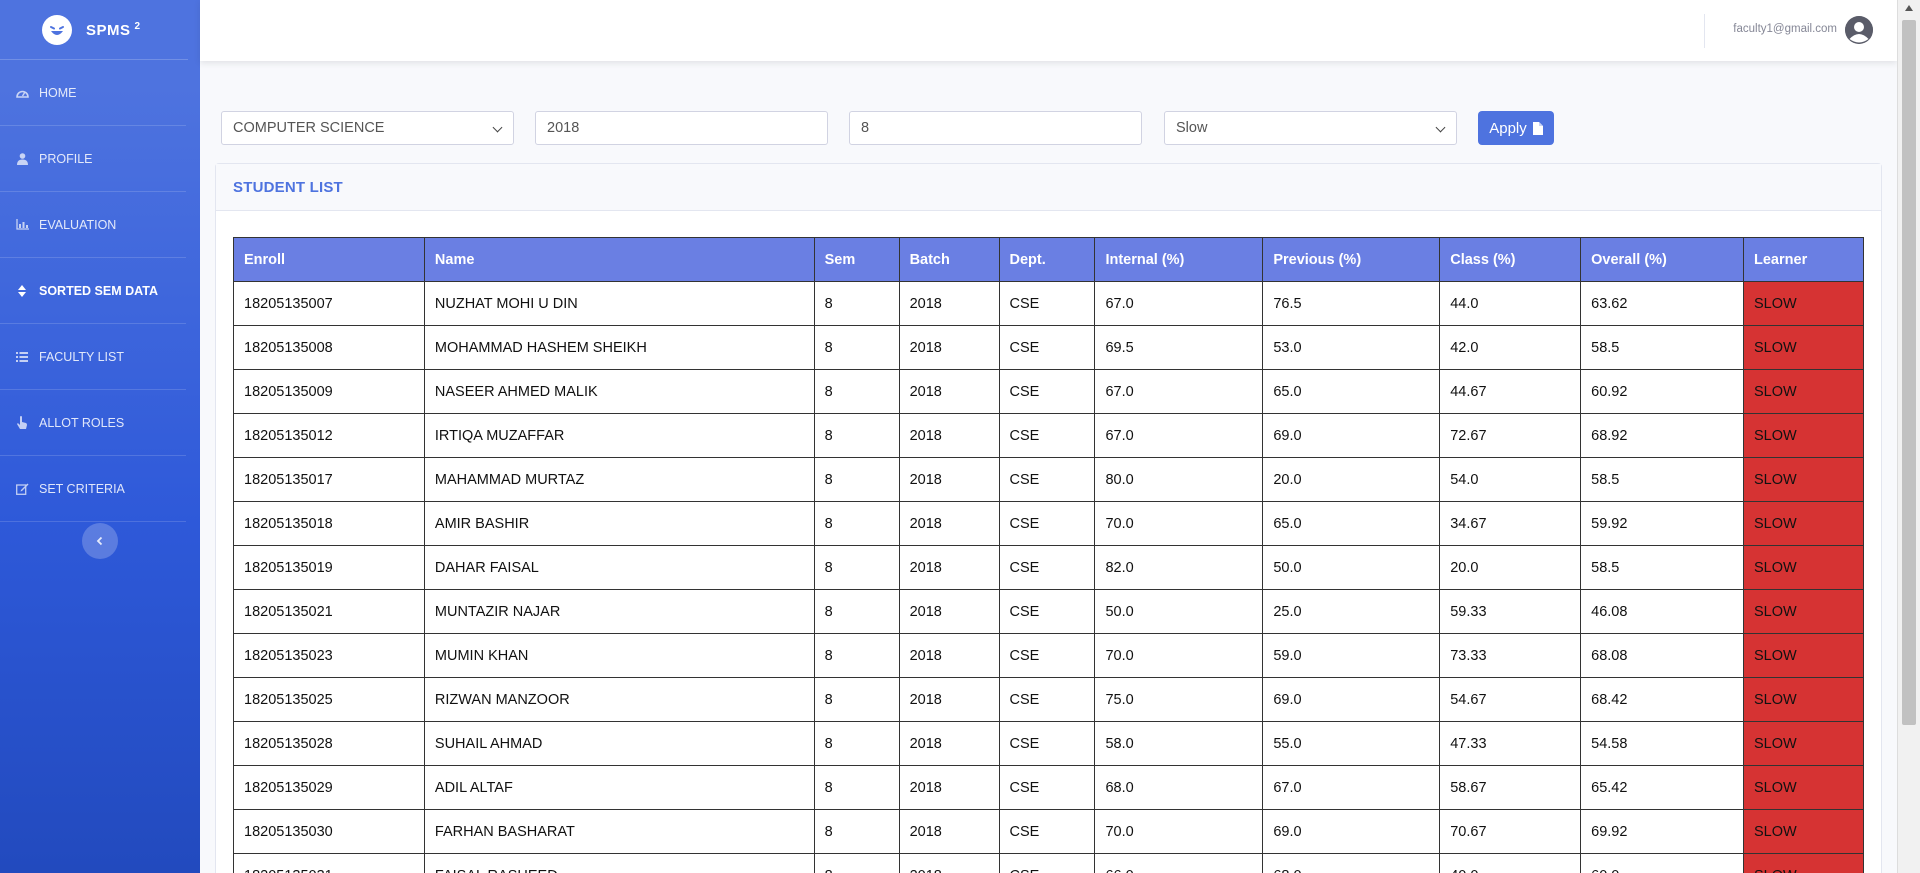  I want to click on sidebar-item-profile: PROFILE, so click(93, 159).